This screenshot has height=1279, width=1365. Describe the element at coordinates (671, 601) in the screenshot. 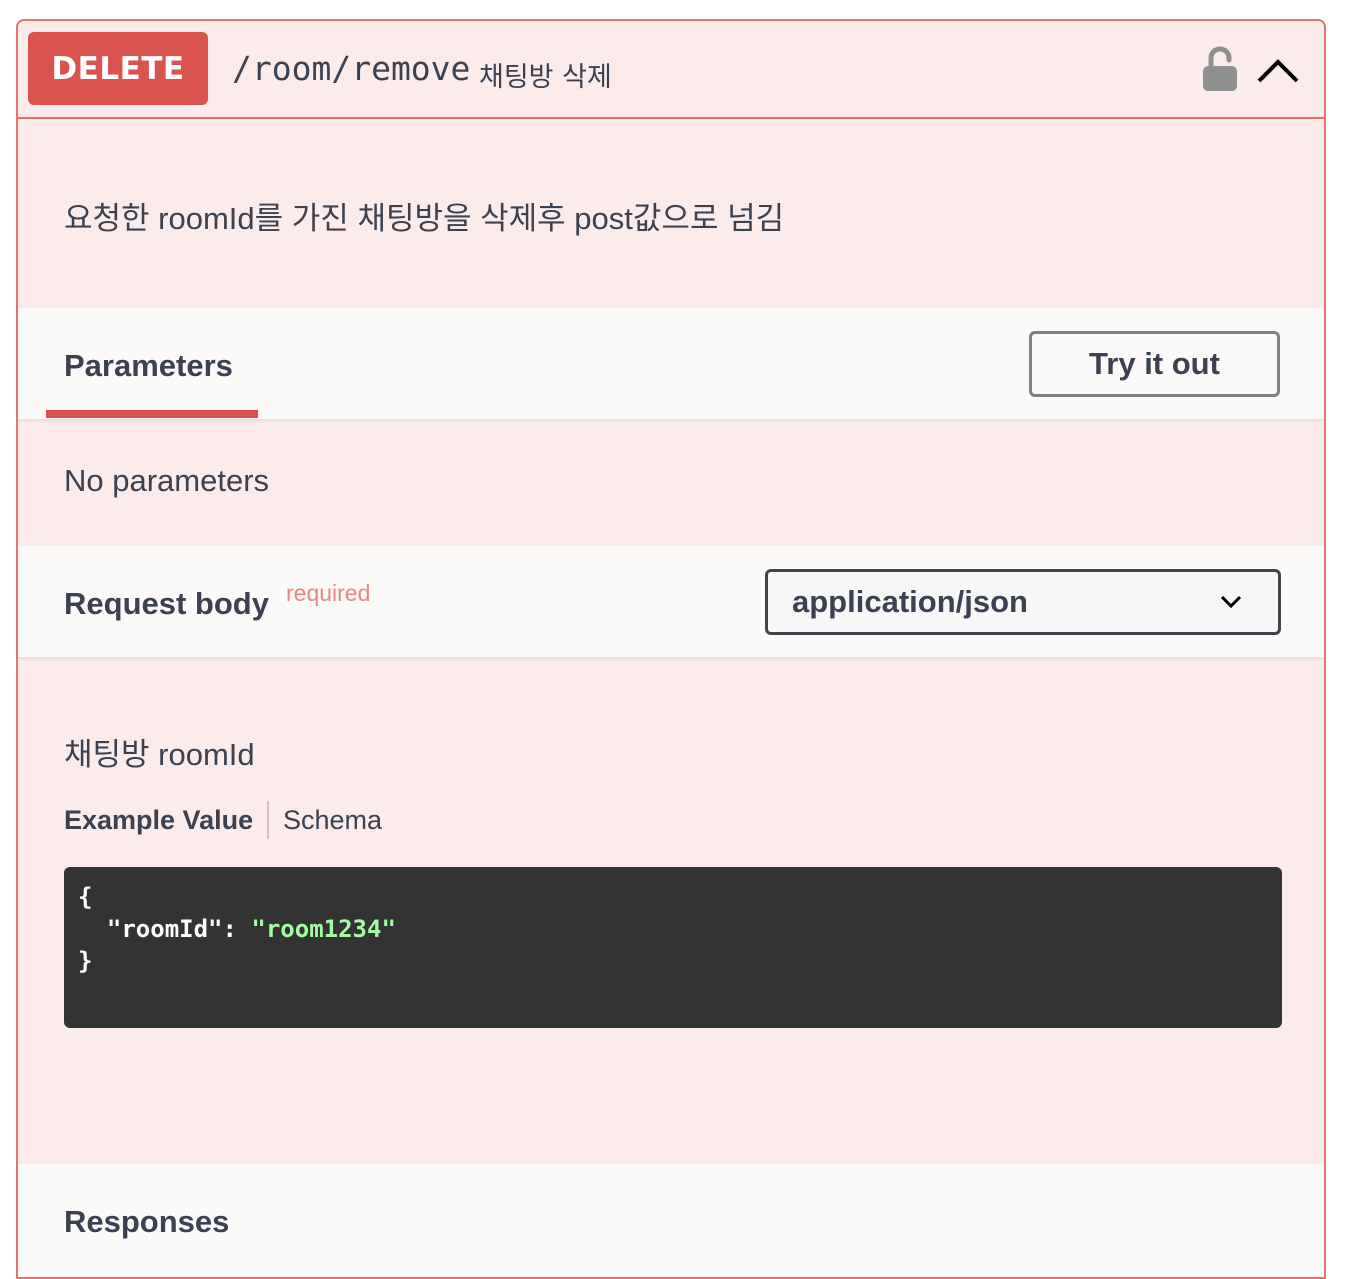

I see `request-body-header: Request body required application/json` at that location.